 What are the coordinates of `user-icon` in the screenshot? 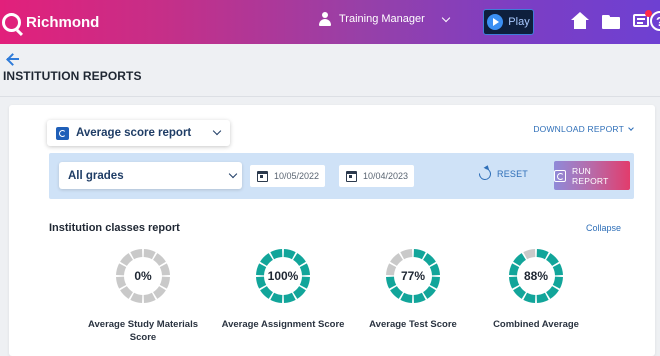 It's located at (325, 19).